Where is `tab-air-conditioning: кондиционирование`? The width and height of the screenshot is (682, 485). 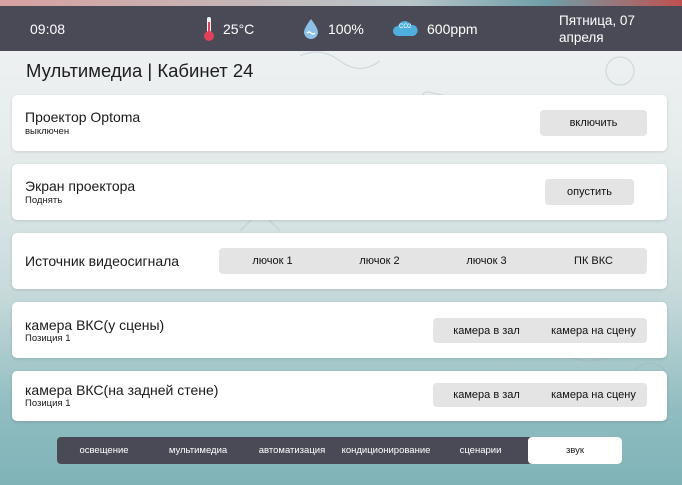 tab-air-conditioning: кондиционирование is located at coordinates (386, 450).